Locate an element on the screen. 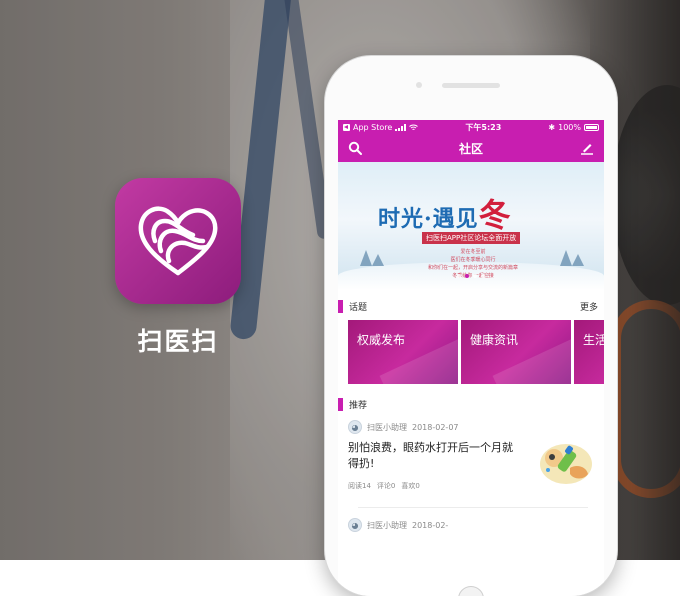 This screenshot has width=680, height=596. topics-title: 话题 is located at coordinates (358, 307).